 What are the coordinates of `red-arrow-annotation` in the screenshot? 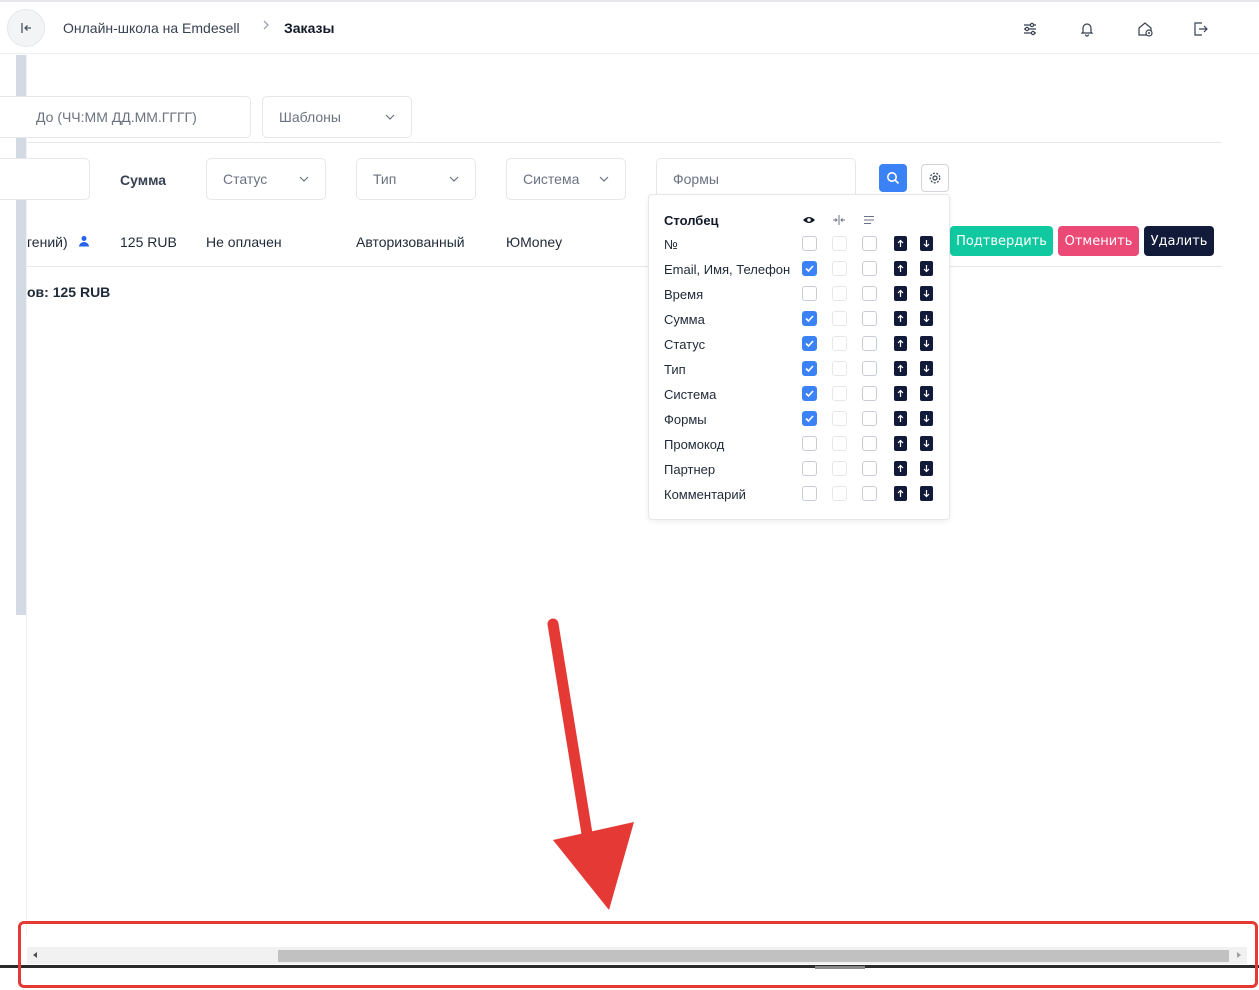 It's located at (590, 764).